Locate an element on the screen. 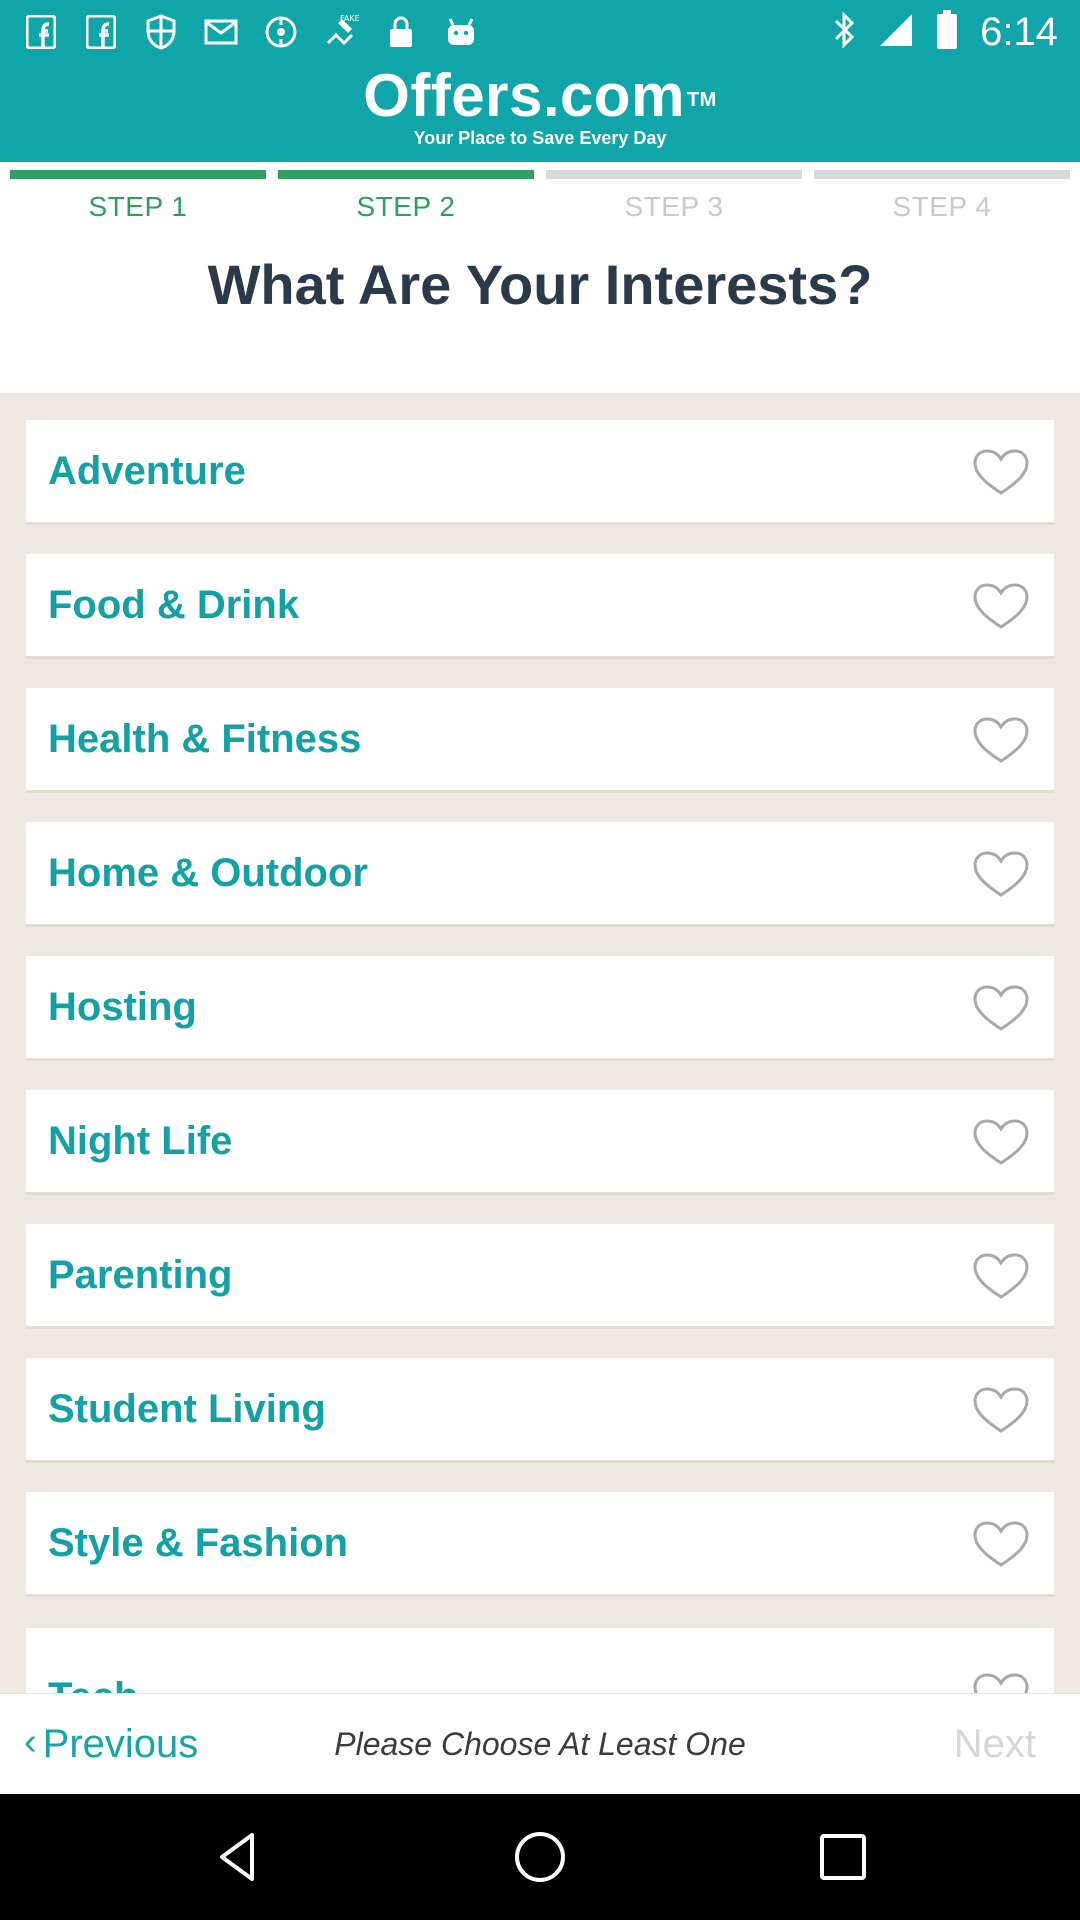 This screenshot has width=1080, height=1920. step-1: STEP 1 is located at coordinates (138, 196).